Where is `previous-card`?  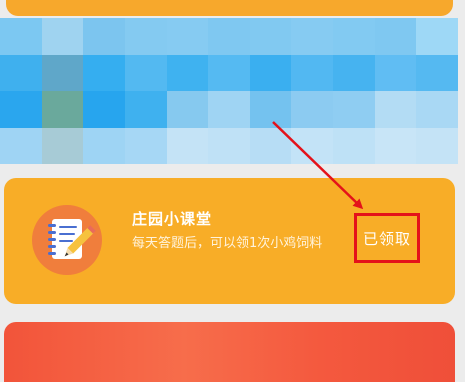
previous-card is located at coordinates (229, 8).